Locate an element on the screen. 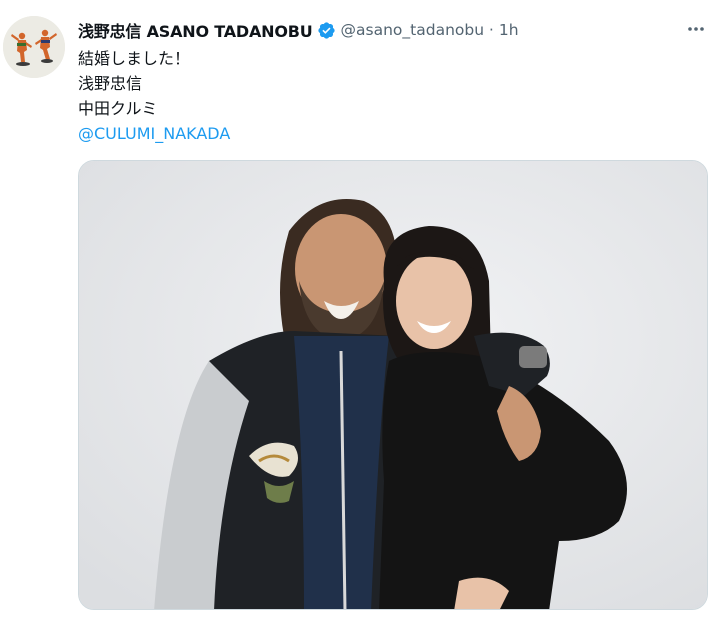 The width and height of the screenshot is (717, 619). tweet-header: 浅野忠信 ASANO TADANOBU @asano_tadanobu · 1h is located at coordinates (298, 30).